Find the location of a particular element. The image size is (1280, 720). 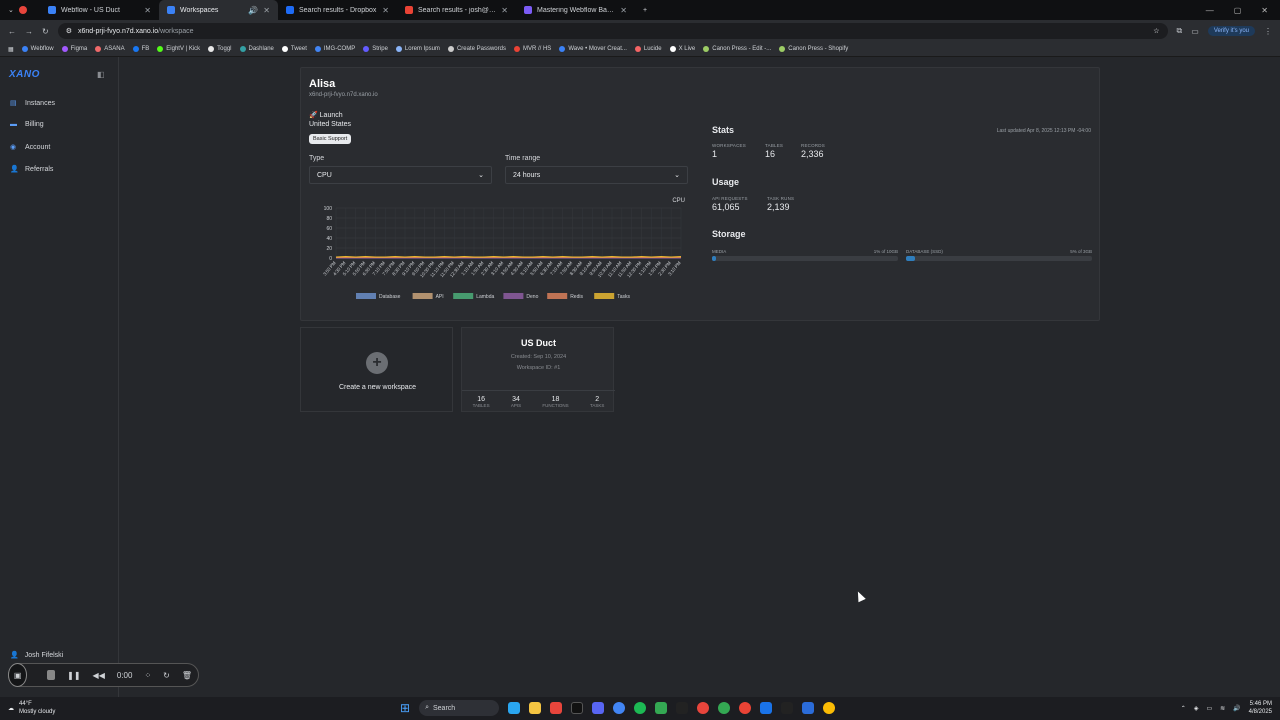

tab-mastering-webflow: Mastering Webflow Basics ✕ is located at coordinates (575, 10).